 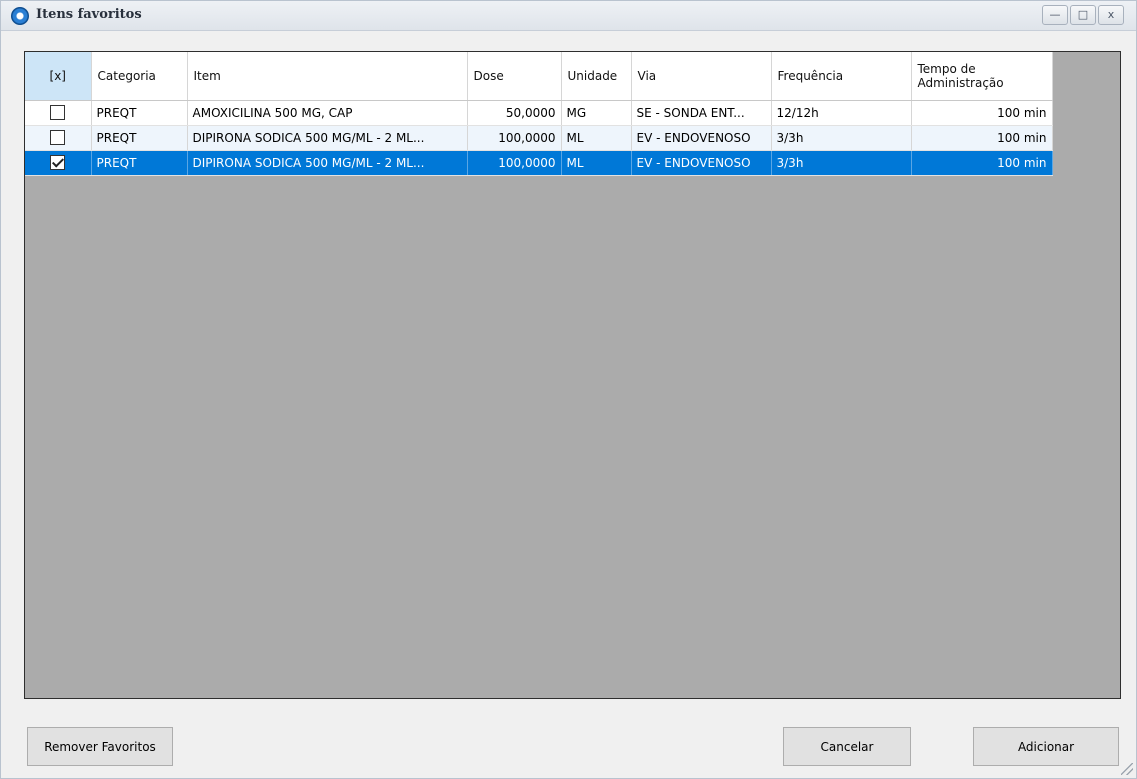 I want to click on add-button: Adicionar, so click(x=1046, y=746).